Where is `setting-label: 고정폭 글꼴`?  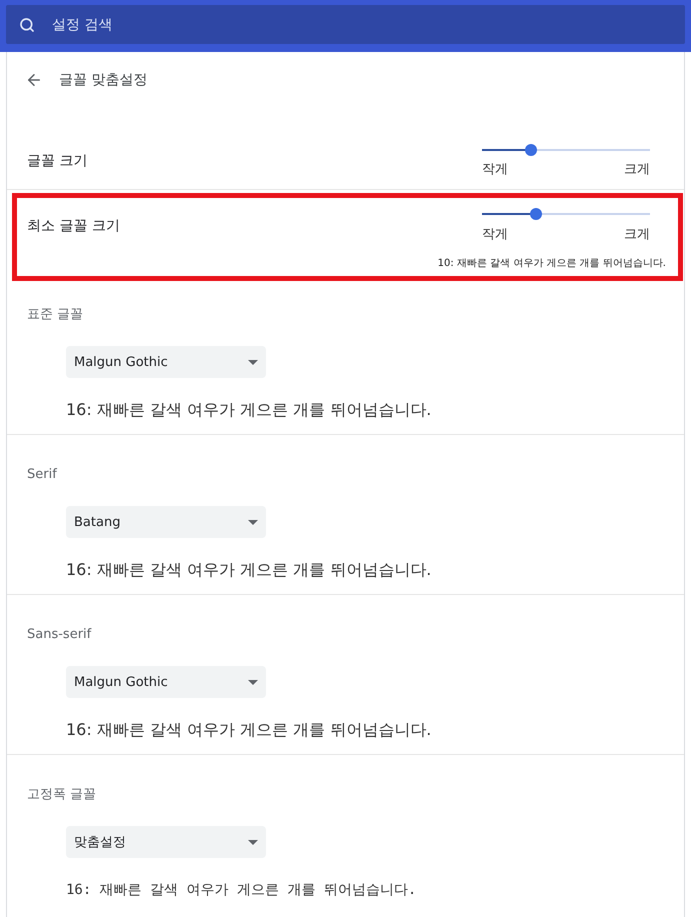 setting-label: 고정폭 글꼴 is located at coordinates (61, 795).